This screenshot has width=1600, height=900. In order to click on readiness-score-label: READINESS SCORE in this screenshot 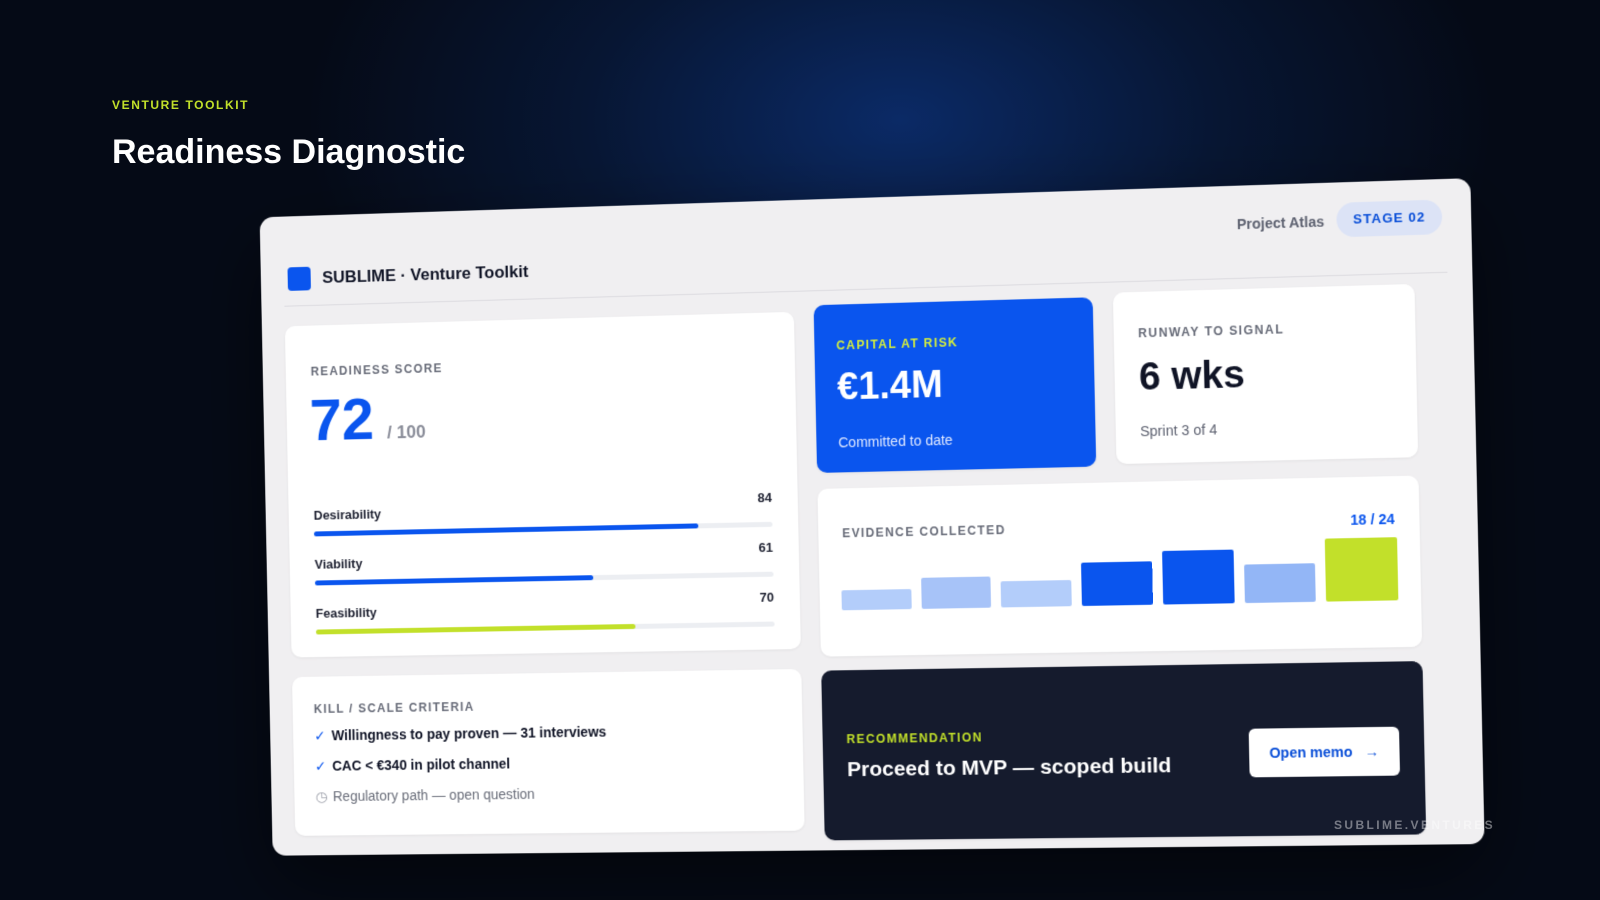, I will do `click(376, 370)`.